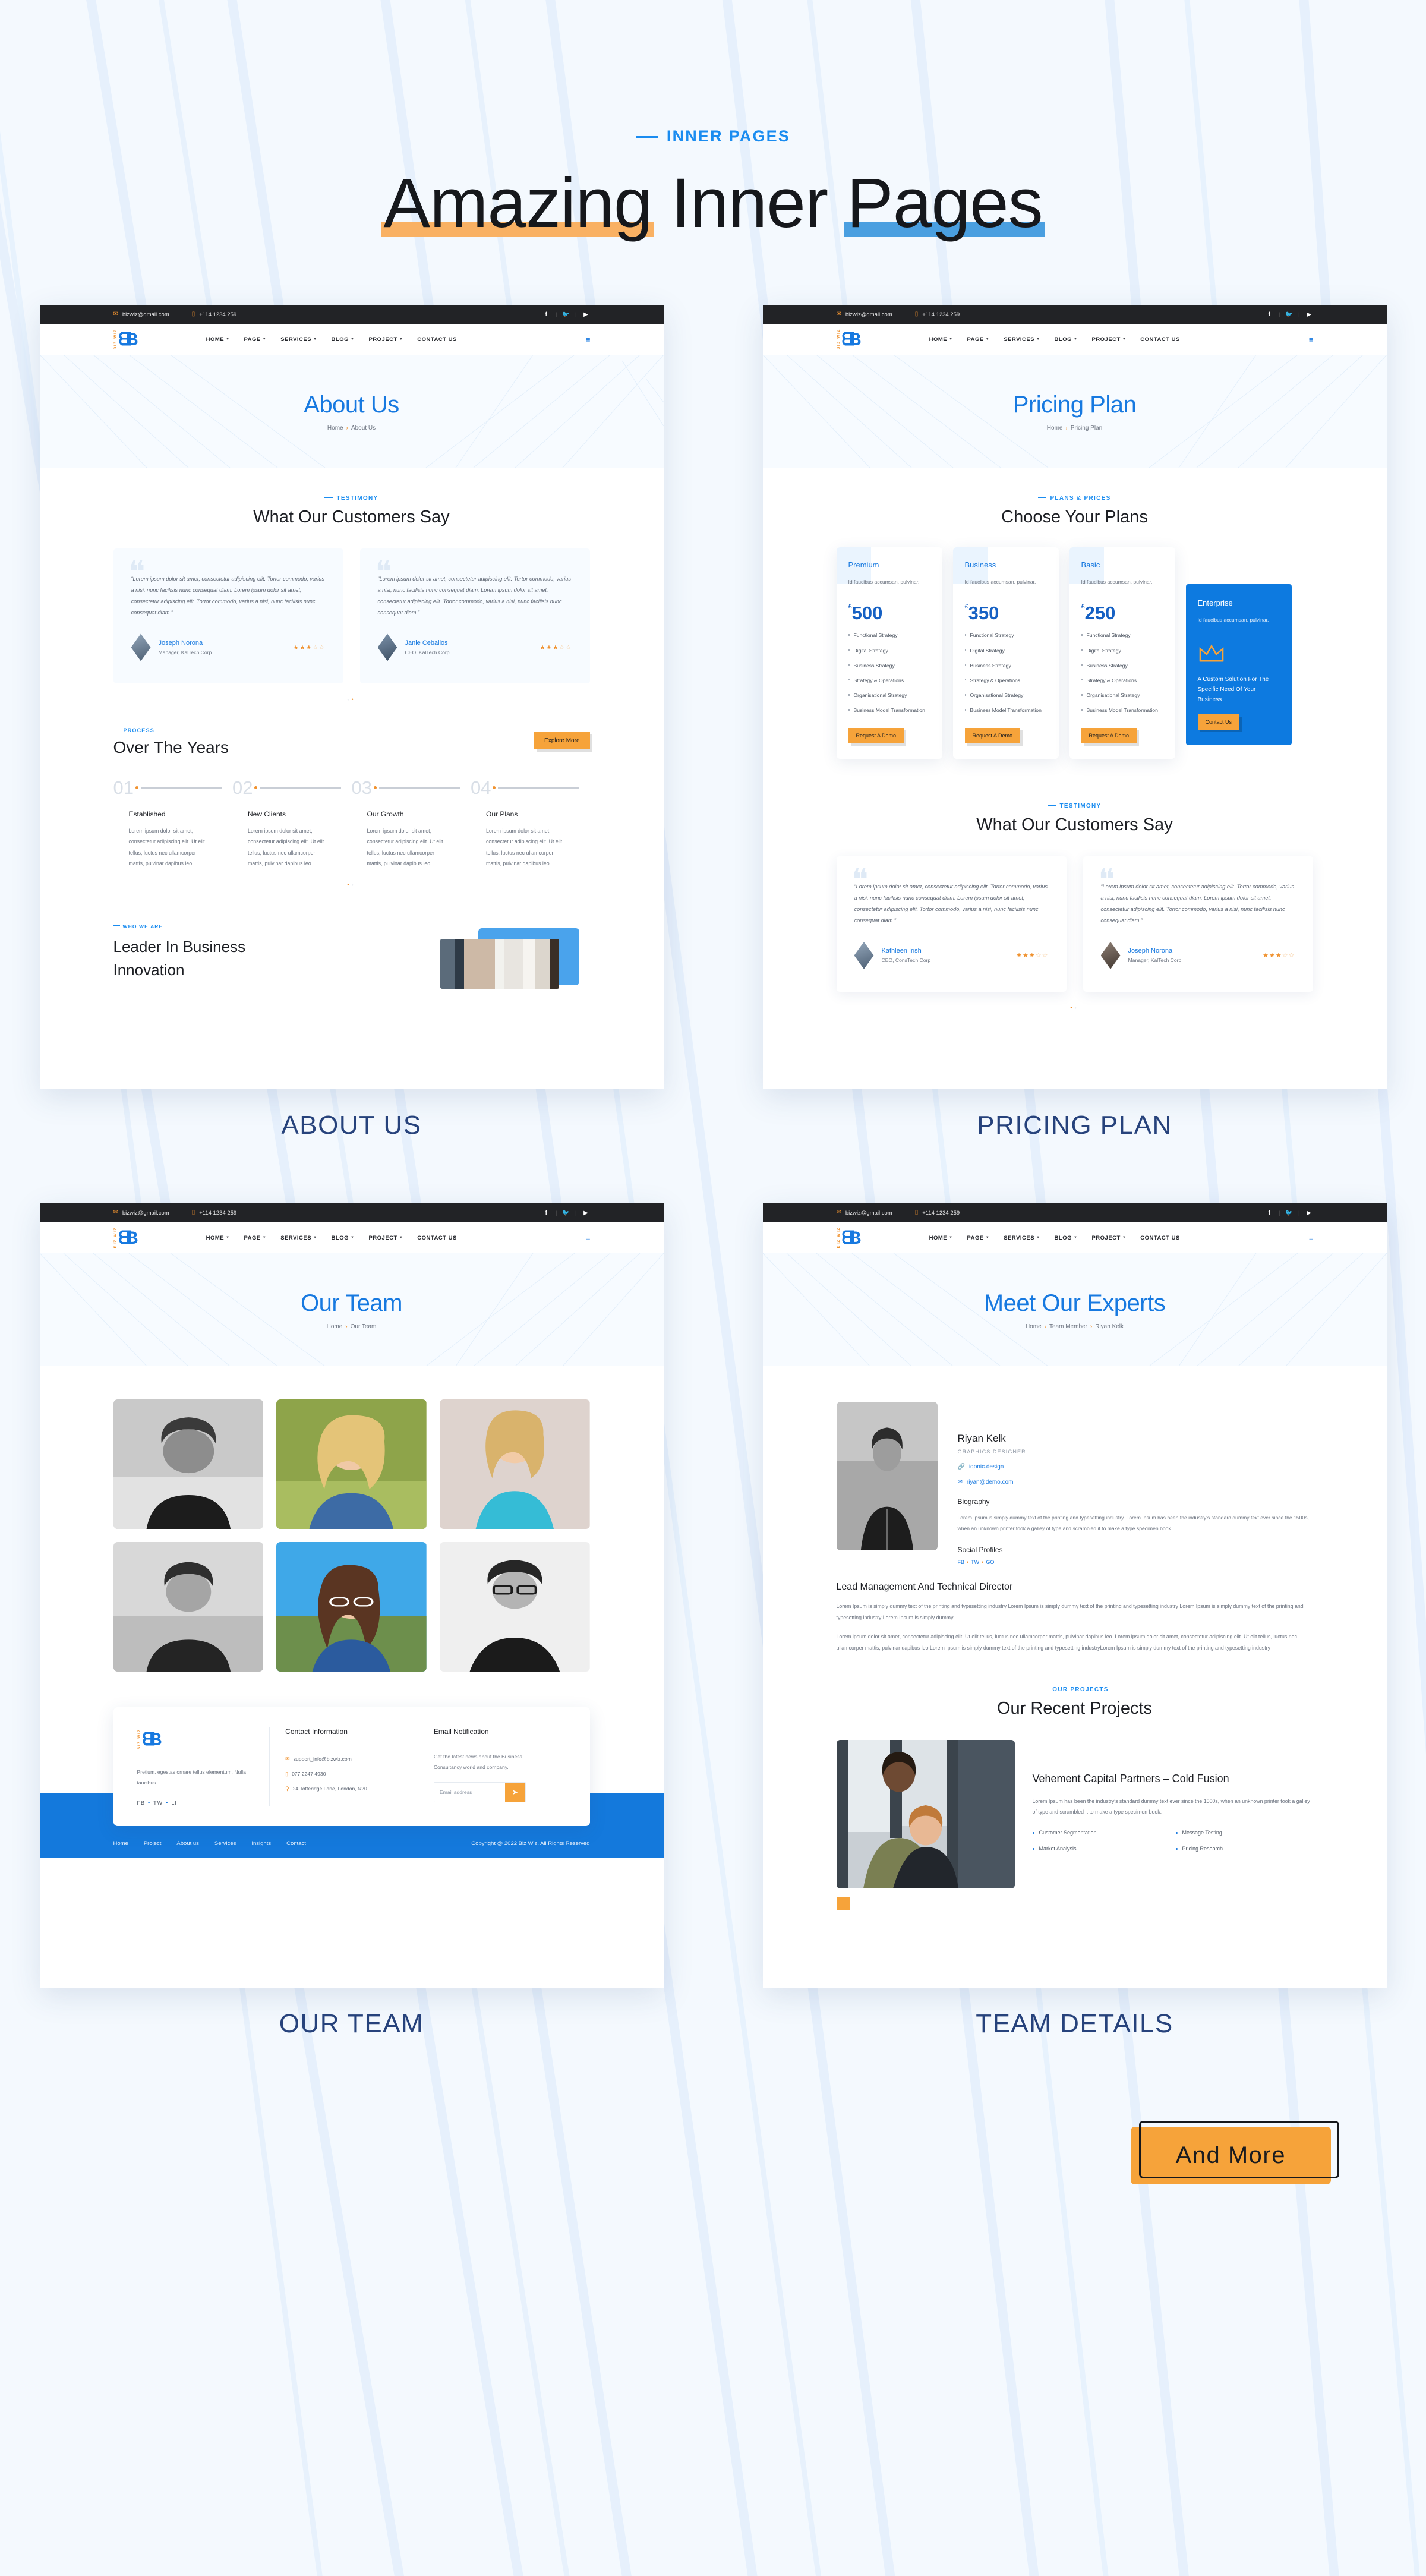 The image size is (1426, 2576). What do you see at coordinates (225, 1844) in the screenshot?
I see `footer-nav-services: Services` at bounding box center [225, 1844].